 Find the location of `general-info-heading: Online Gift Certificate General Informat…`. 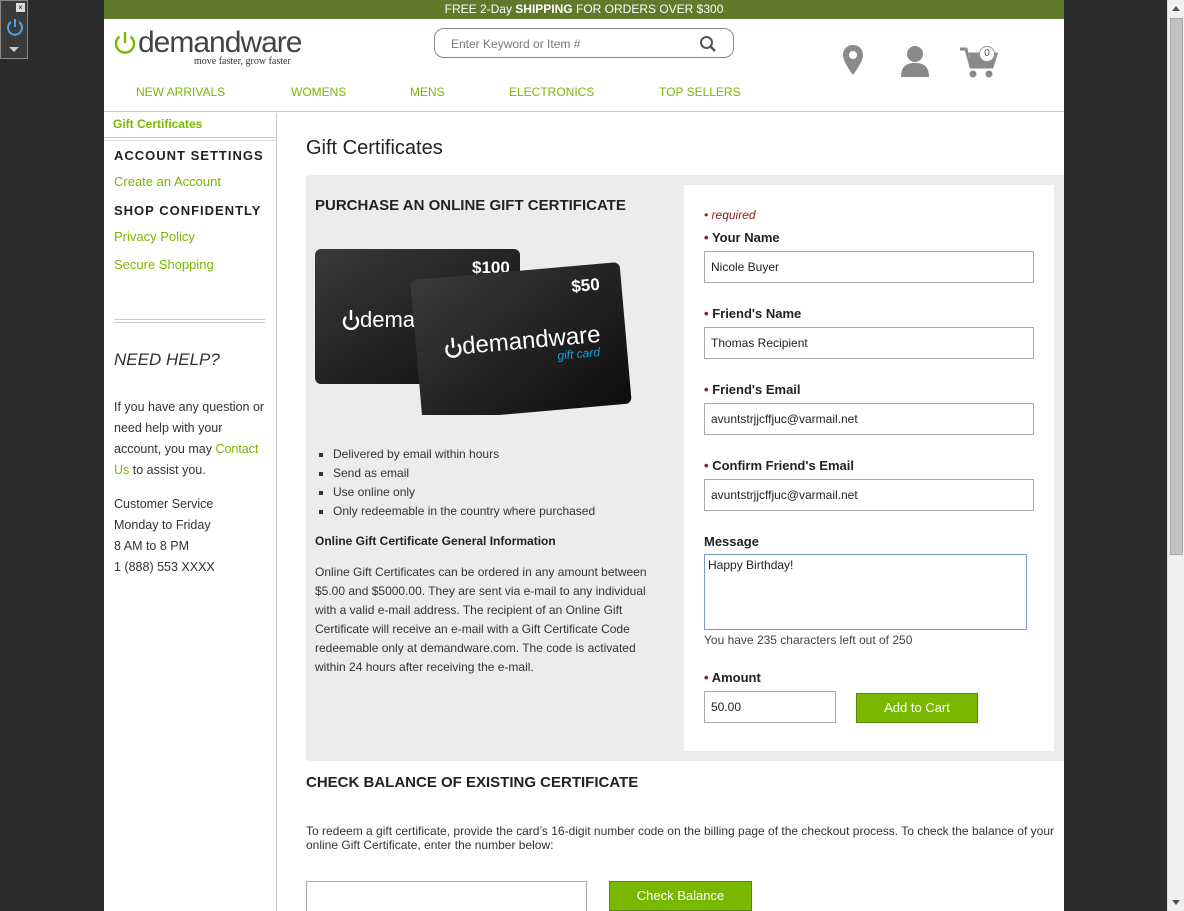

general-info-heading: Online Gift Certificate General Informat… is located at coordinates (435, 541).